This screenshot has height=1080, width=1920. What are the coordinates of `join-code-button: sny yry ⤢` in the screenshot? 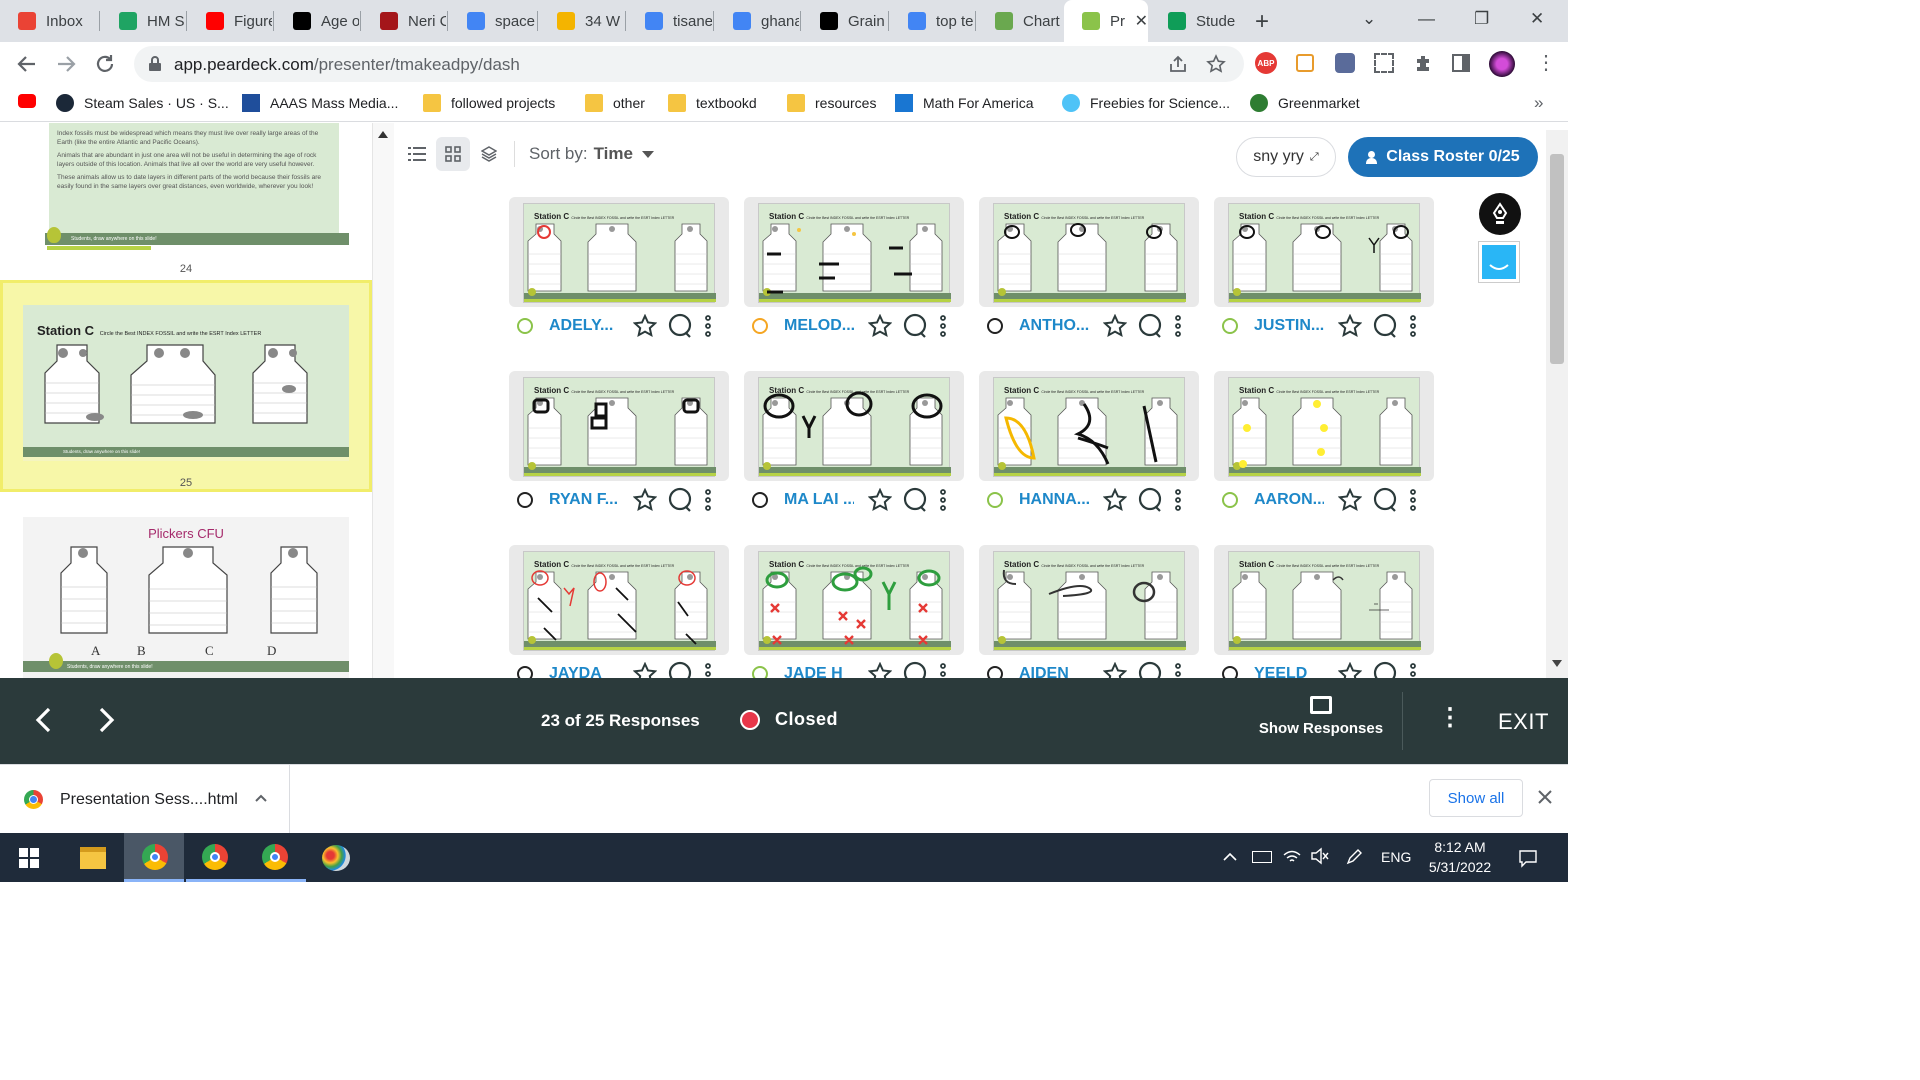 It's located at (1286, 157).